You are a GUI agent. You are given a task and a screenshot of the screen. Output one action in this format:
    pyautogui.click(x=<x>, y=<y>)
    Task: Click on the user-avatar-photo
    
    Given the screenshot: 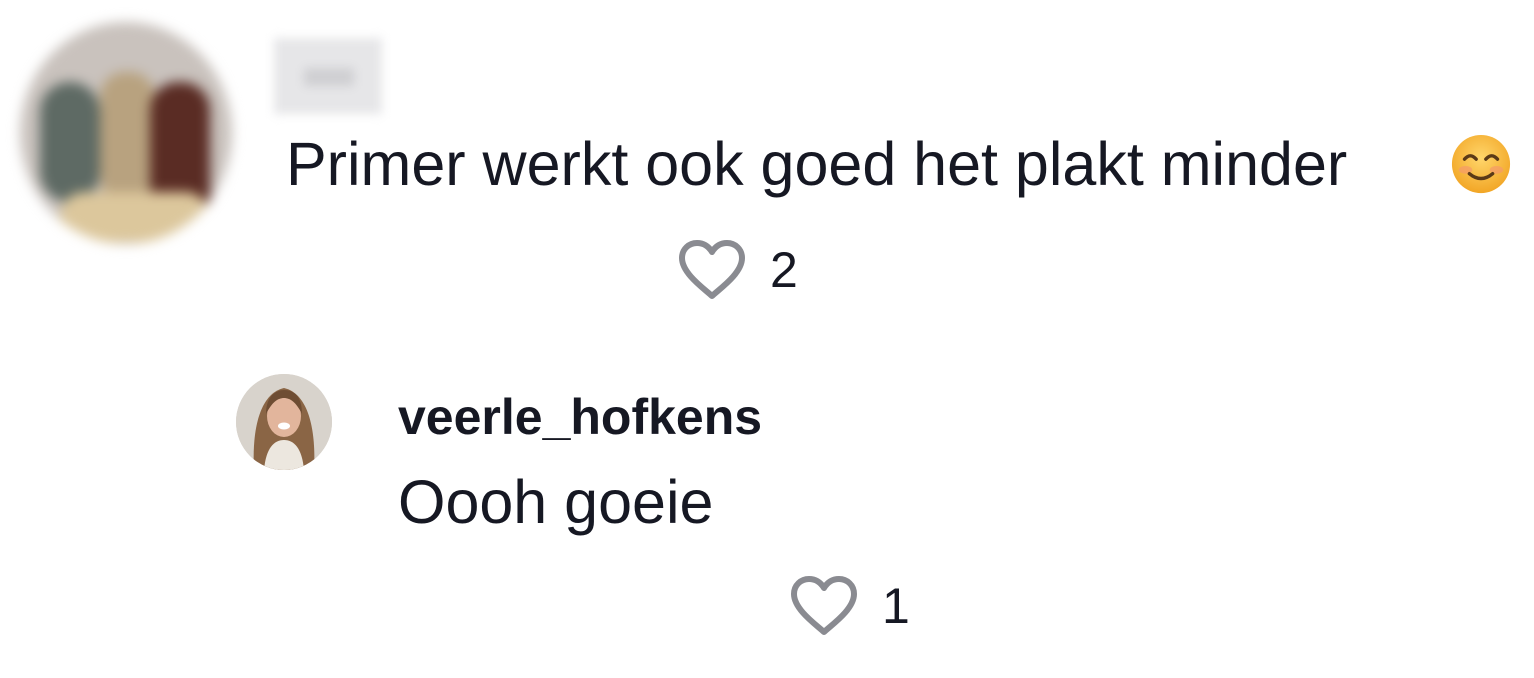 What is the action you would take?
    pyautogui.click(x=284, y=422)
    